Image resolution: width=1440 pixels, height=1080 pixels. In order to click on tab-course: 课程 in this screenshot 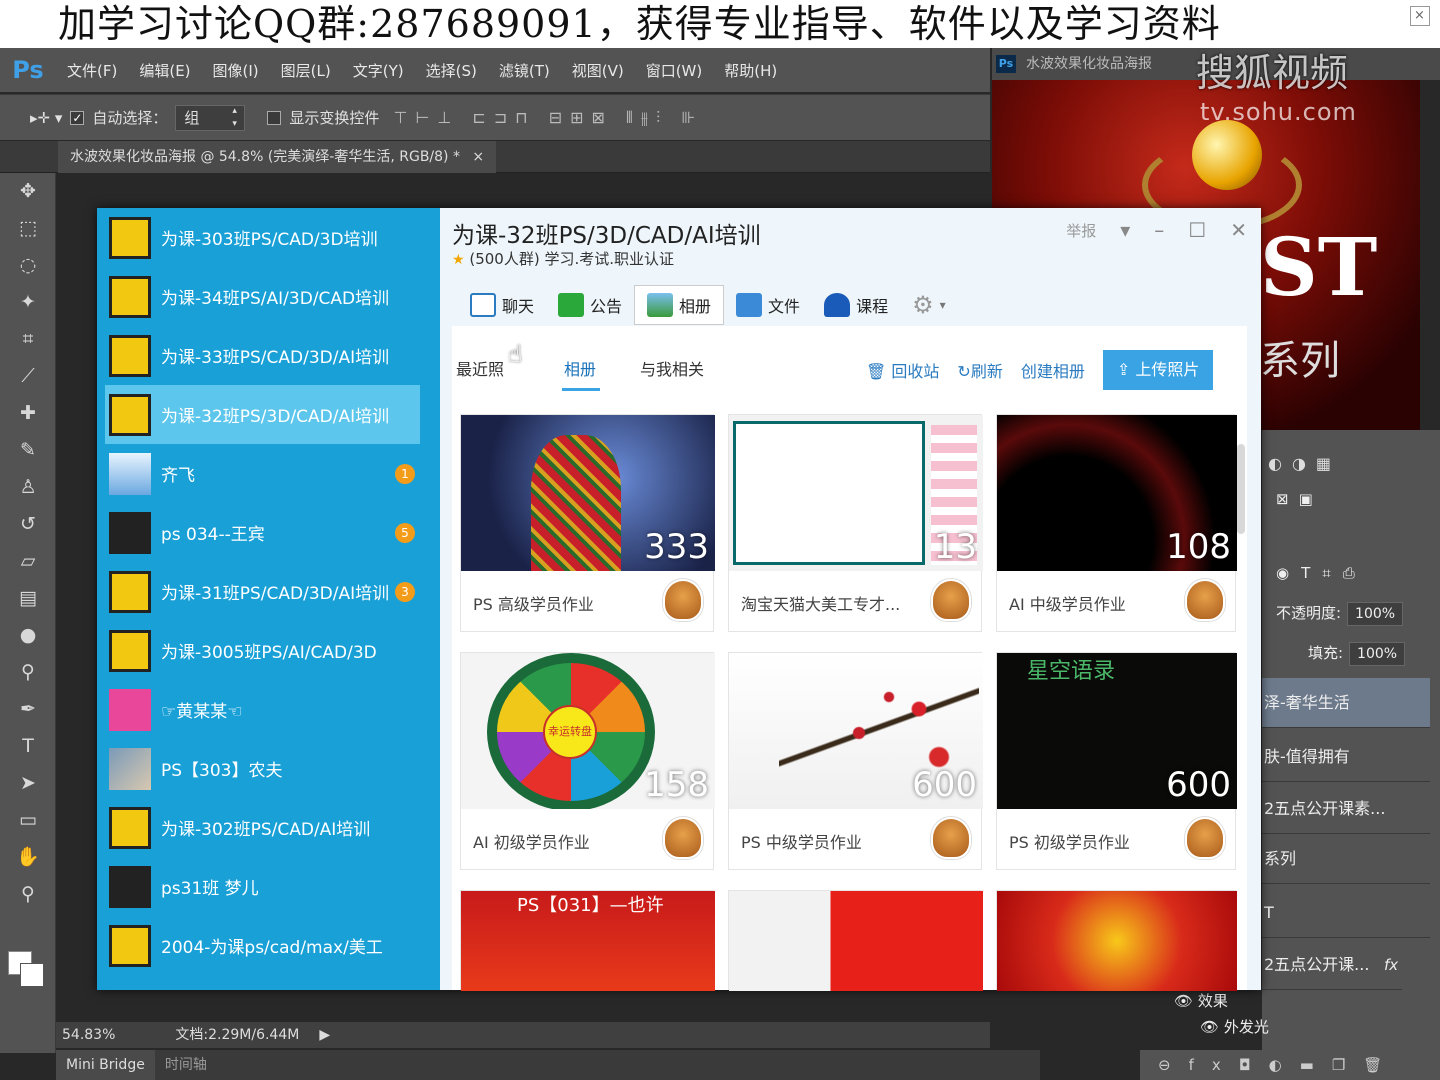, I will do `click(856, 305)`.